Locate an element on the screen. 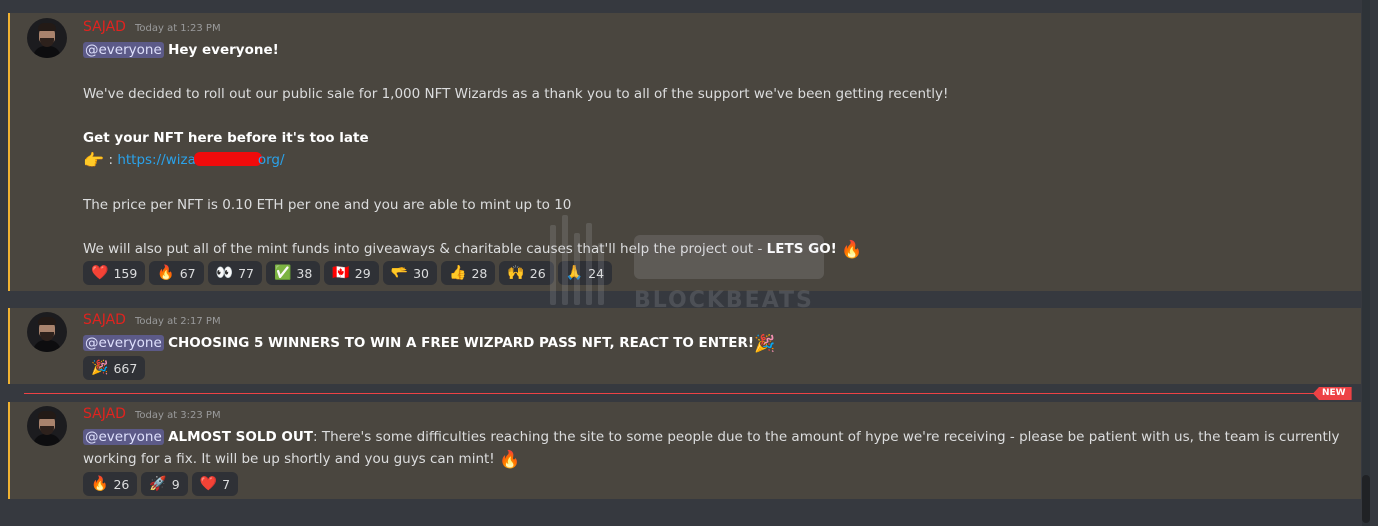 The image size is (1378, 526). rocket-icon: 🚀 is located at coordinates (158, 484).